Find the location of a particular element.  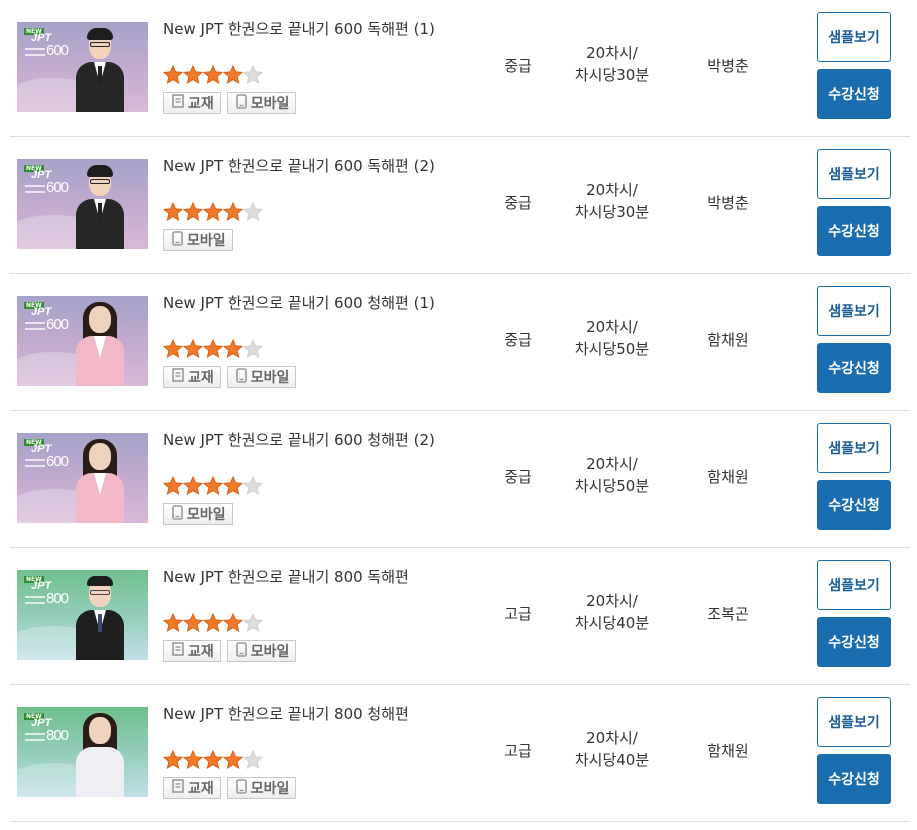

course-title: New JPT 한권으로 끝내기 800 독해편 is located at coordinates (286, 576).